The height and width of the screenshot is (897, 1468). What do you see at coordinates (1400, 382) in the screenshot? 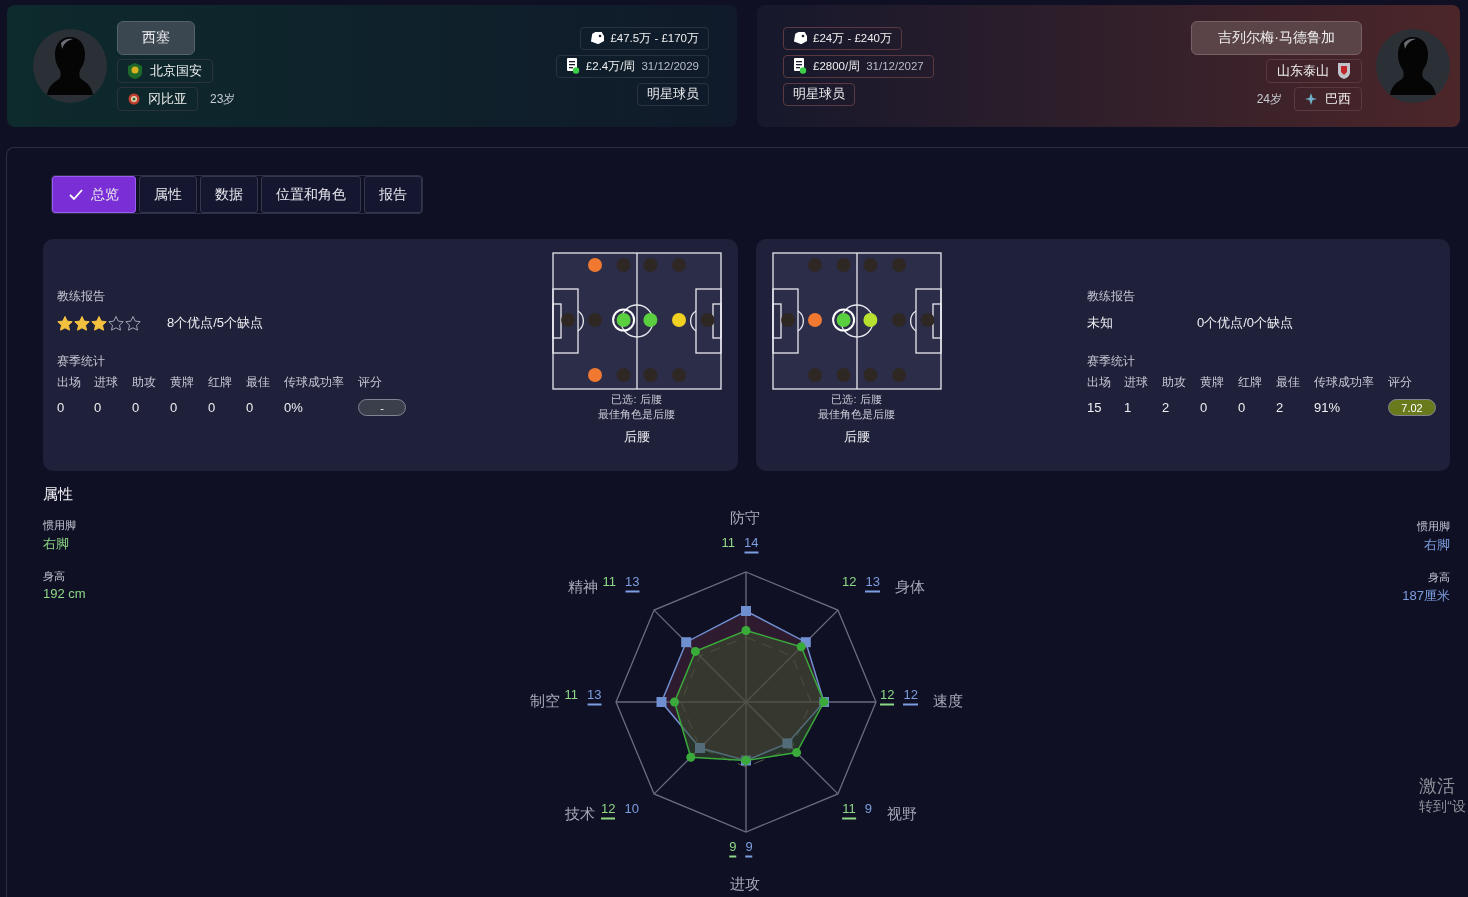
I see `column-header: 评分` at bounding box center [1400, 382].